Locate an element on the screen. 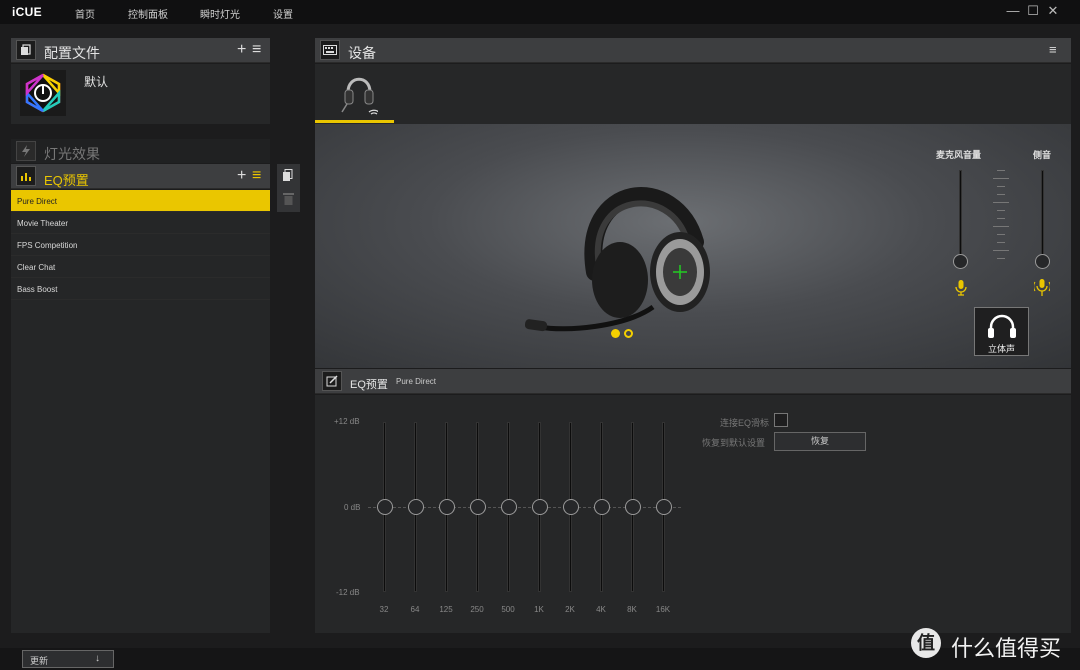  eq-band-label: 250 is located at coordinates (477, 609).